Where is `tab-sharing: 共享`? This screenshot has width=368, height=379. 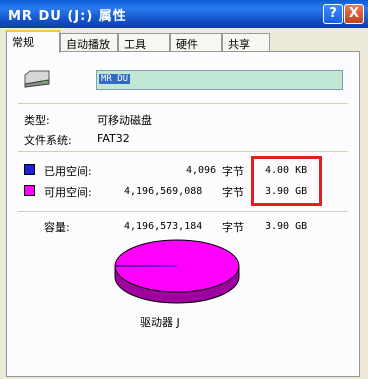
tab-sharing: 共享 is located at coordinates (246, 42).